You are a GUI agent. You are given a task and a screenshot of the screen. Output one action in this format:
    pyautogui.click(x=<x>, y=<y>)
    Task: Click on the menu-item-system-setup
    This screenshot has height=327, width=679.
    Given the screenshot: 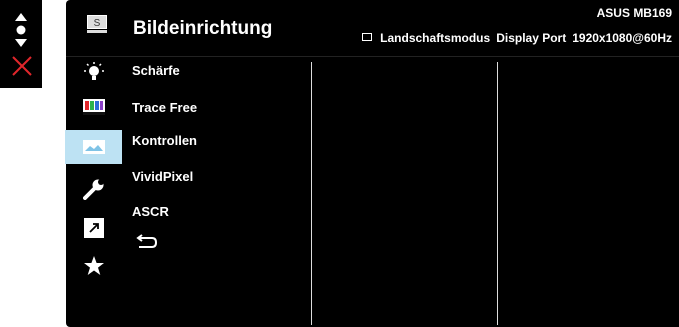 What is the action you would take?
    pyautogui.click(x=94, y=189)
    